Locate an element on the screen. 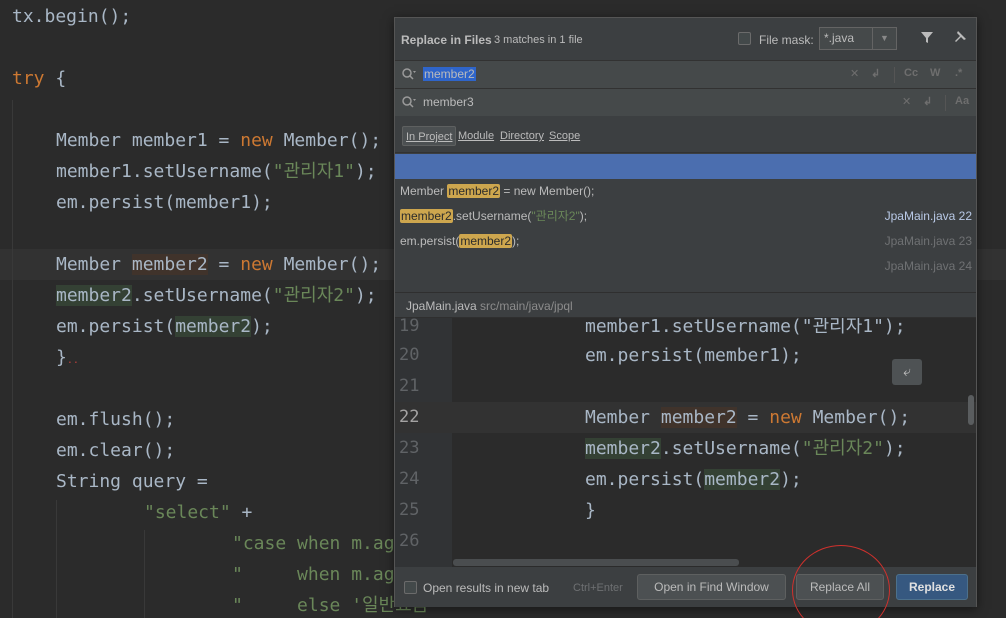  scope-module: Module is located at coordinates (476, 136).